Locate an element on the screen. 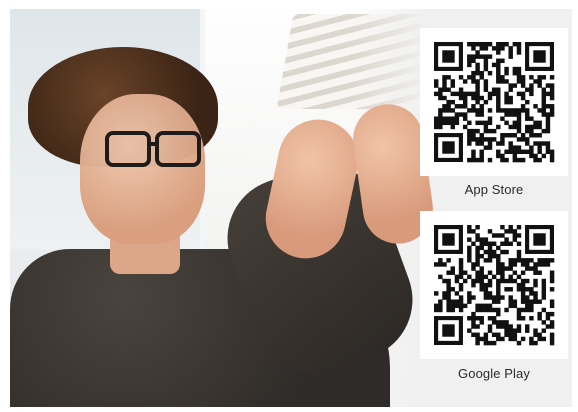 The image size is (578, 412). google-play-qr-card is located at coordinates (494, 285).